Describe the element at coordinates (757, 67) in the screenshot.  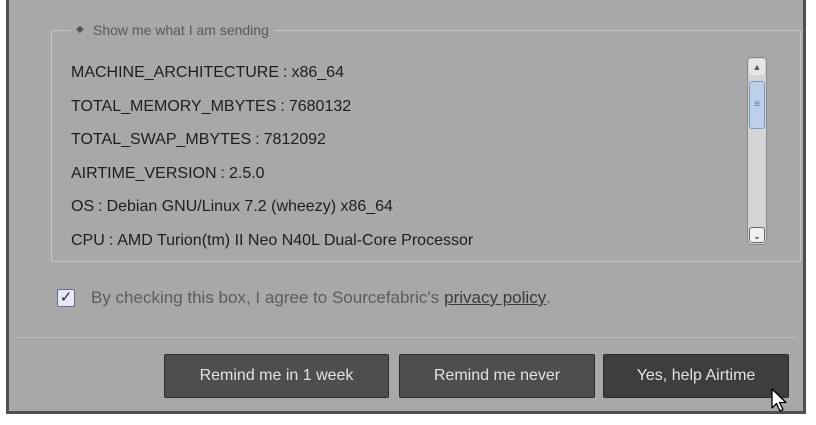
I see `scroll-up-arrow-icon: ▲` at that location.